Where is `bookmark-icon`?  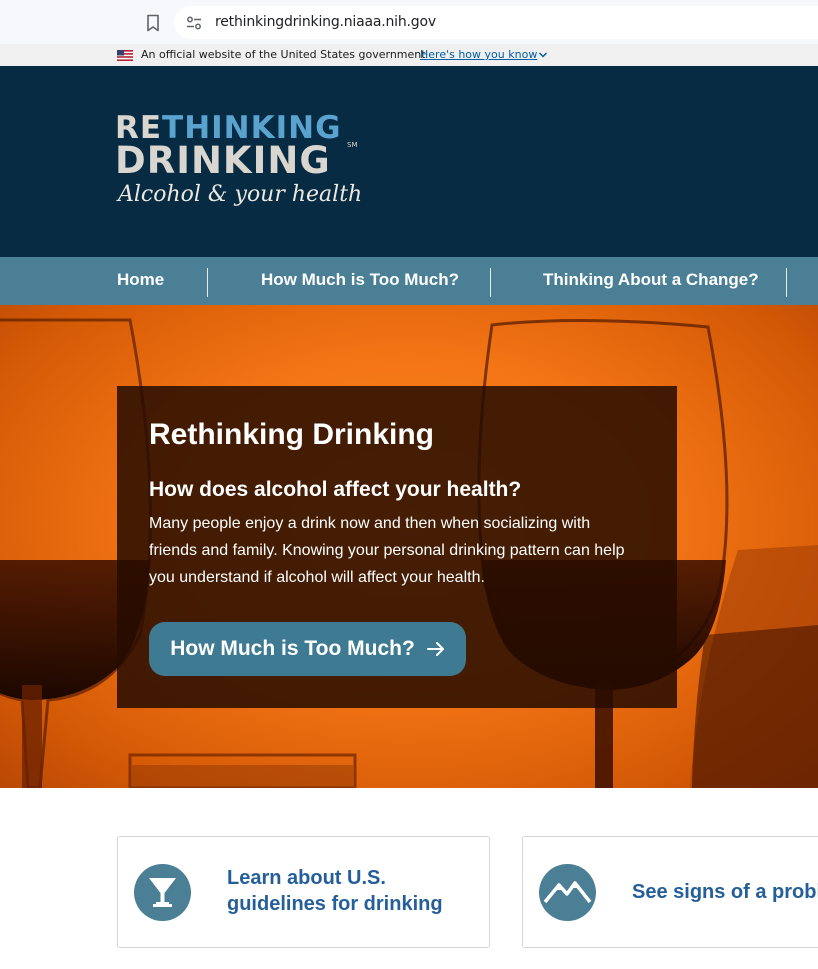 bookmark-icon is located at coordinates (153, 23).